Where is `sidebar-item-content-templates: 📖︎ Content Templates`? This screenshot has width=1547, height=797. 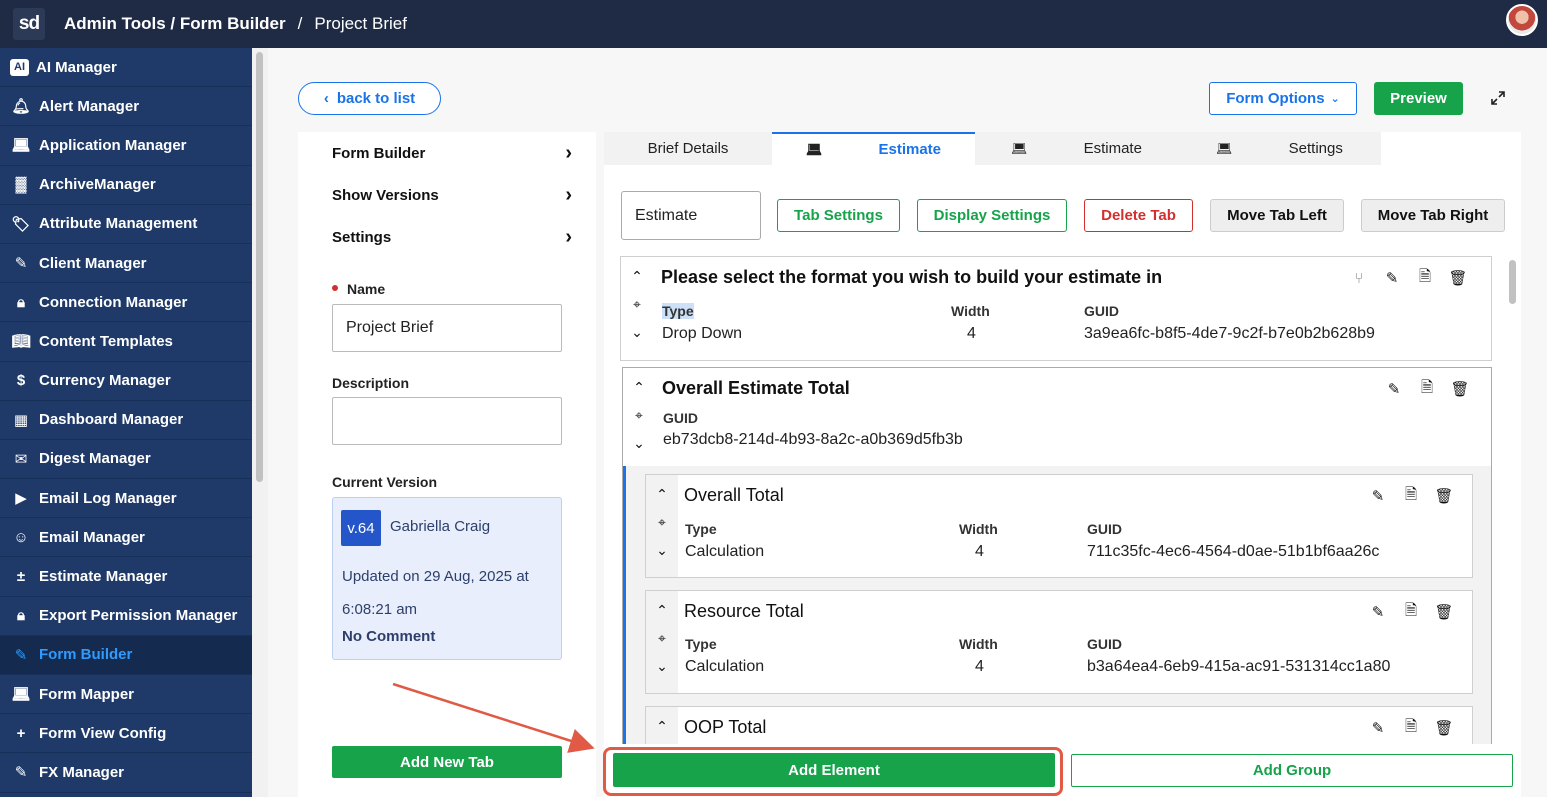 sidebar-item-content-templates: 📖︎ Content Templates is located at coordinates (126, 342).